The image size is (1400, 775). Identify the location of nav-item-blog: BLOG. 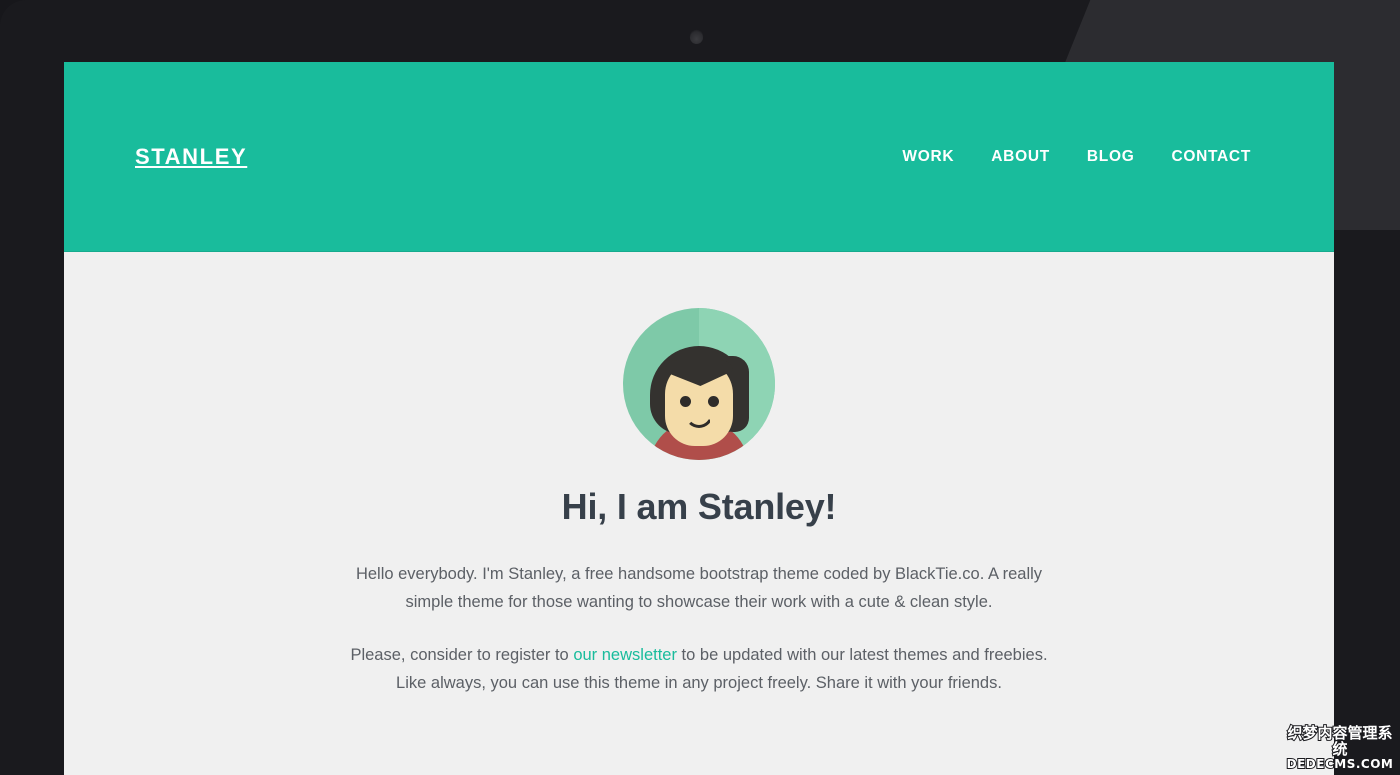
(1111, 157).